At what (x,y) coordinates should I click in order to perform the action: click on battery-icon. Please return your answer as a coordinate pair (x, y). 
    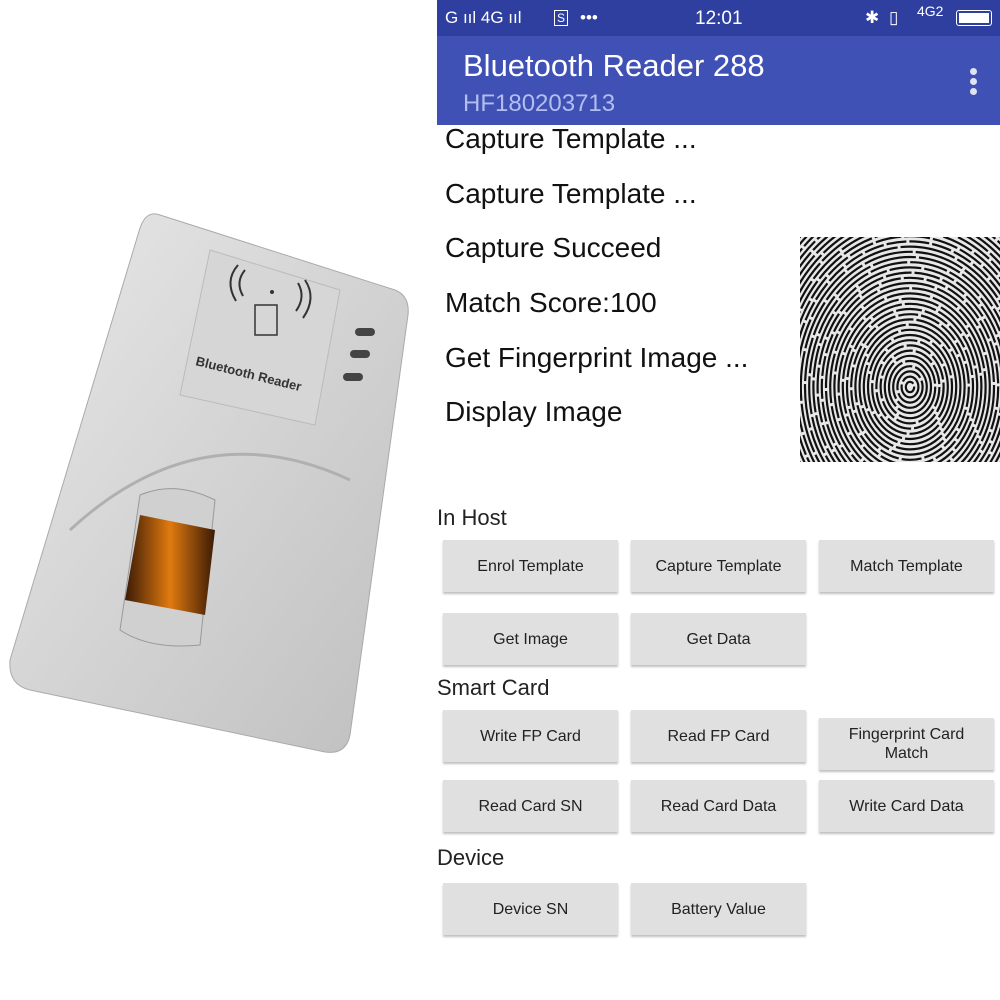
    Looking at the image, I should click on (974, 18).